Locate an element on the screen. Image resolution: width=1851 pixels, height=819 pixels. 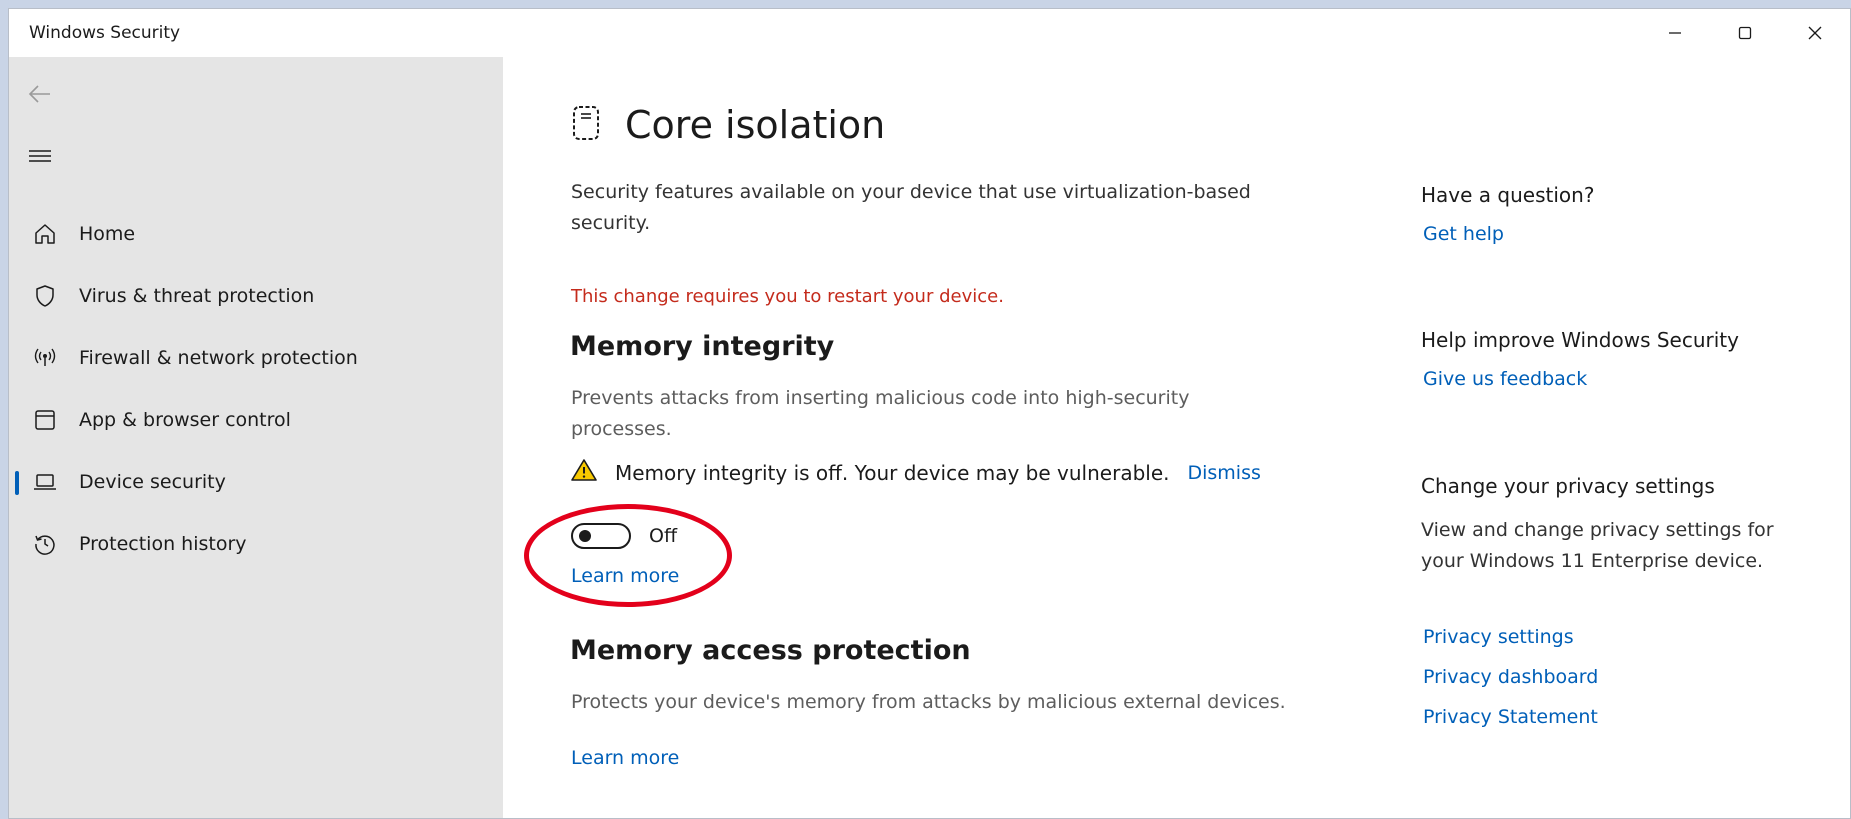
sidebar-item-label: Home is located at coordinates (107, 234).